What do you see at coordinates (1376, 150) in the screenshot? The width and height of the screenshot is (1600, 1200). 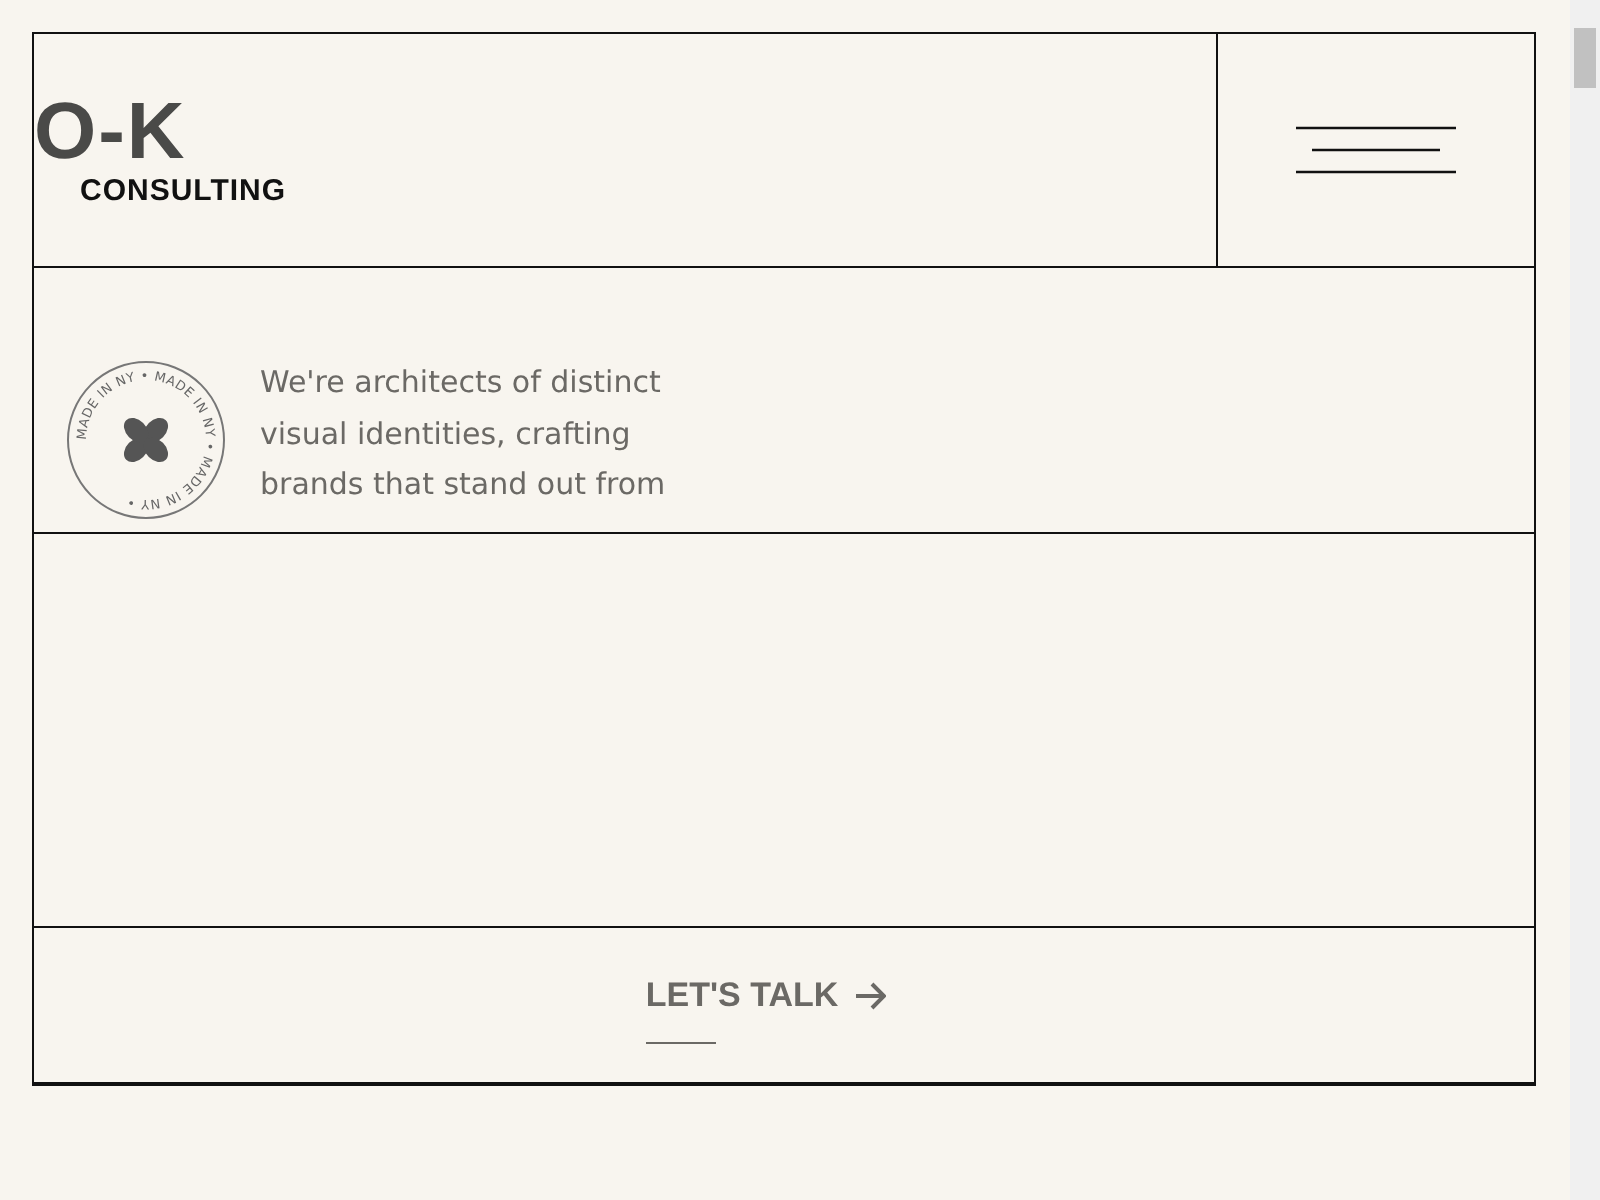 I see `menu-icon` at bounding box center [1376, 150].